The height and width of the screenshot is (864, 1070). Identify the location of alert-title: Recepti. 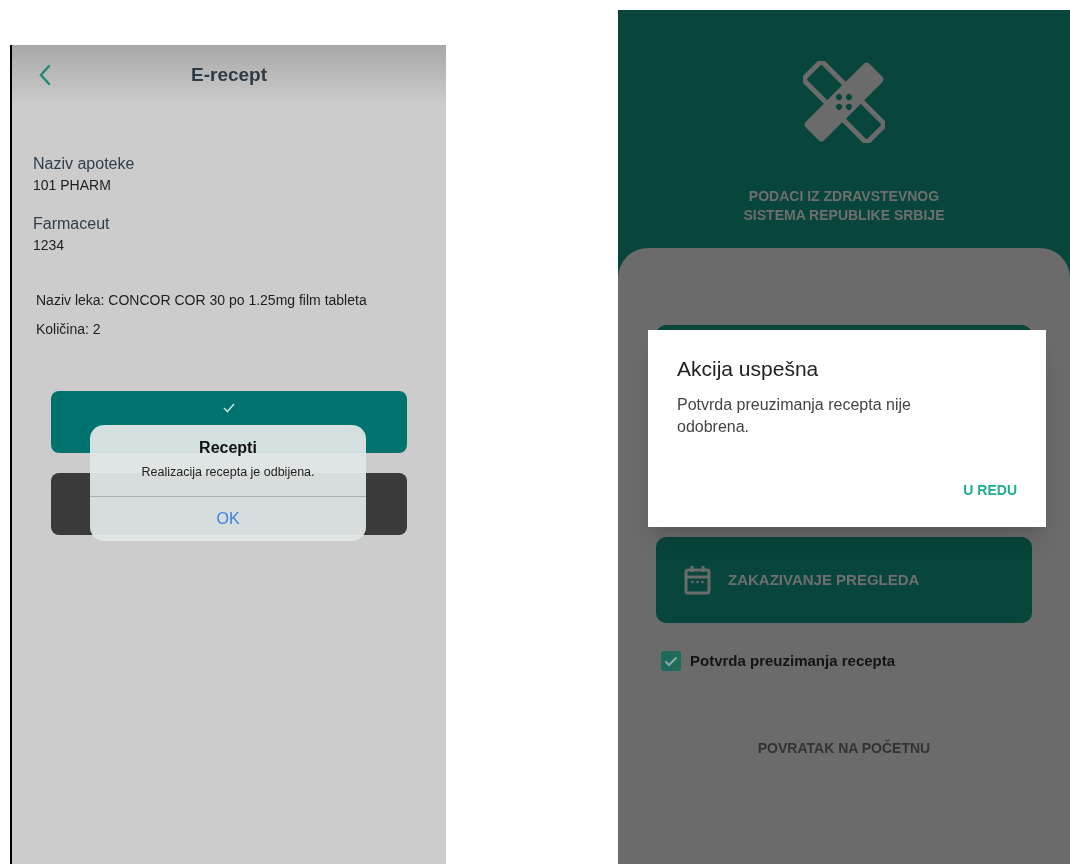
(228, 448).